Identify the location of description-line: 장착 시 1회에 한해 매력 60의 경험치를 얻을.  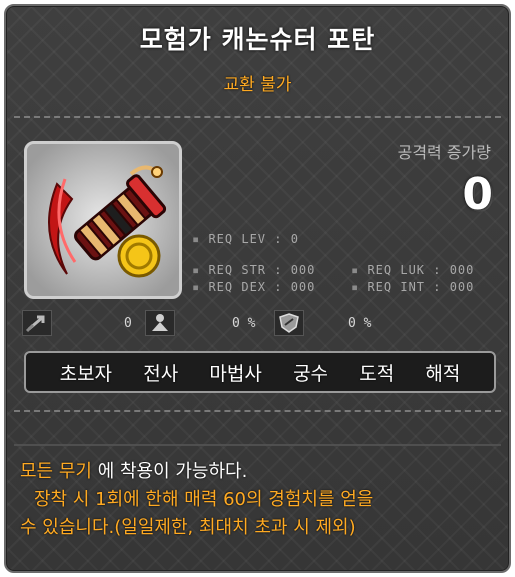
(204, 499).